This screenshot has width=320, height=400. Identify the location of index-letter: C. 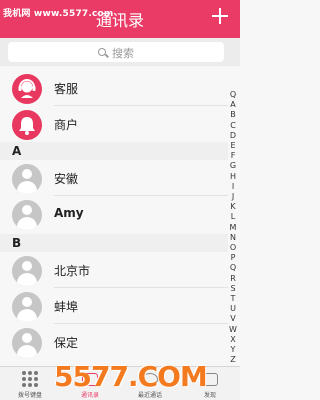
(233, 126).